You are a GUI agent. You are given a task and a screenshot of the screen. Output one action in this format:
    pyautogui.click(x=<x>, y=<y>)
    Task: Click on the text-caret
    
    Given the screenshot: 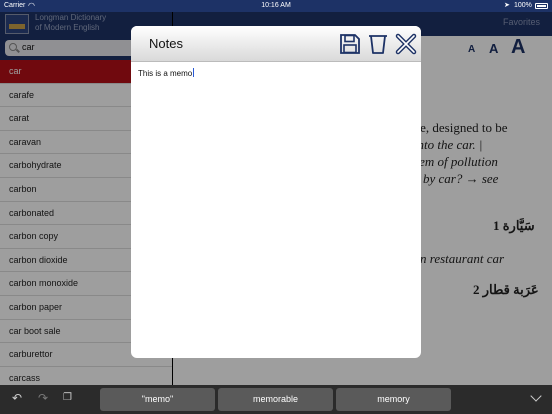 What is the action you would take?
    pyautogui.click(x=194, y=72)
    